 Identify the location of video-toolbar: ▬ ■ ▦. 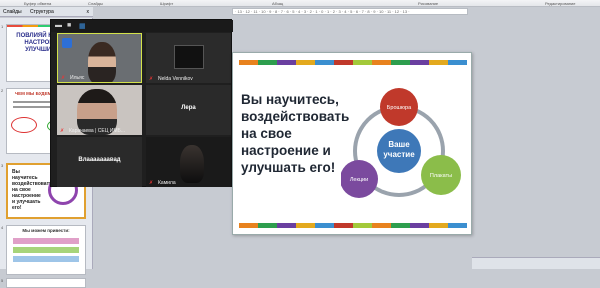
(142, 26).